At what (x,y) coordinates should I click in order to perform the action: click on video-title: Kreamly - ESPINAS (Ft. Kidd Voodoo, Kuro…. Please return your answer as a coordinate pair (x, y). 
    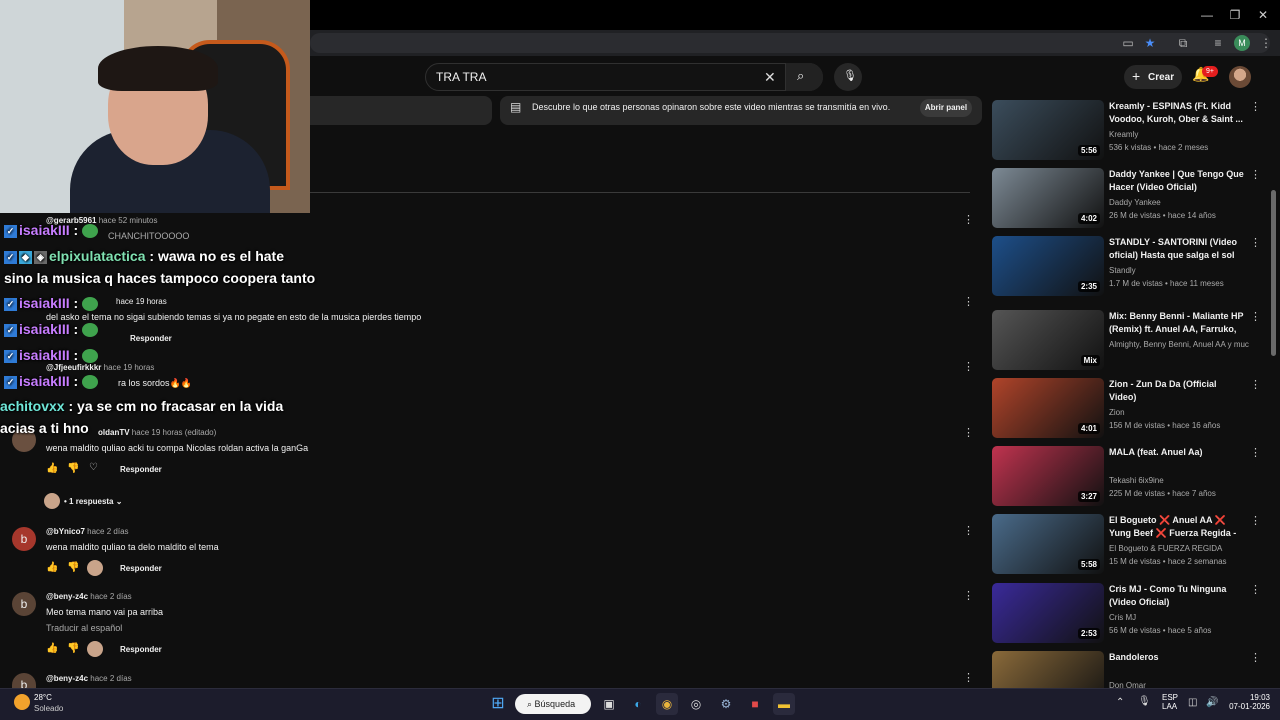
    Looking at the image, I should click on (1176, 113).